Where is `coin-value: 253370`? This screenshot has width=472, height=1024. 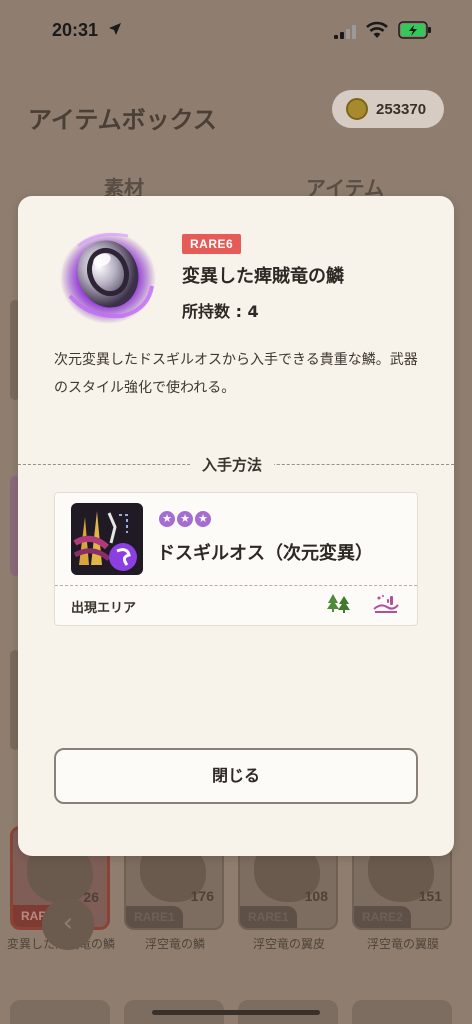 coin-value: 253370 is located at coordinates (401, 109).